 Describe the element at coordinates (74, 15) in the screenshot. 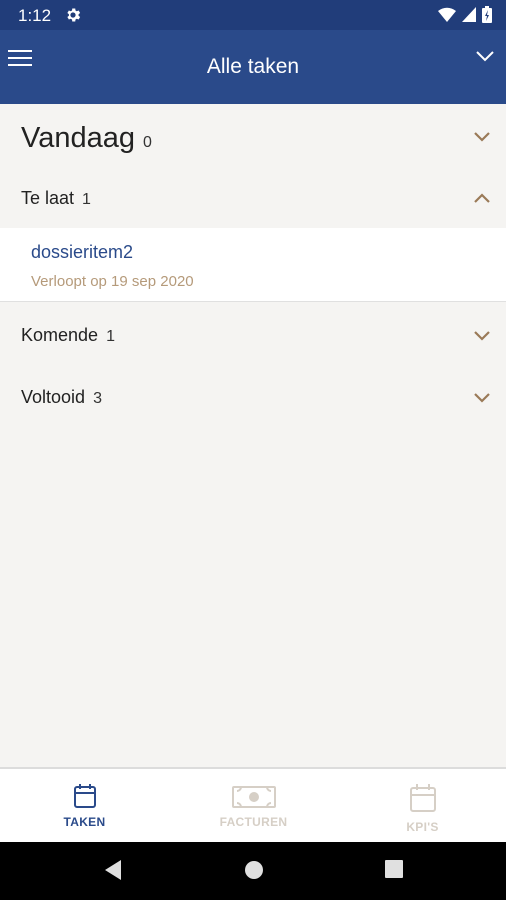

I see `settings-gear-icon` at that location.